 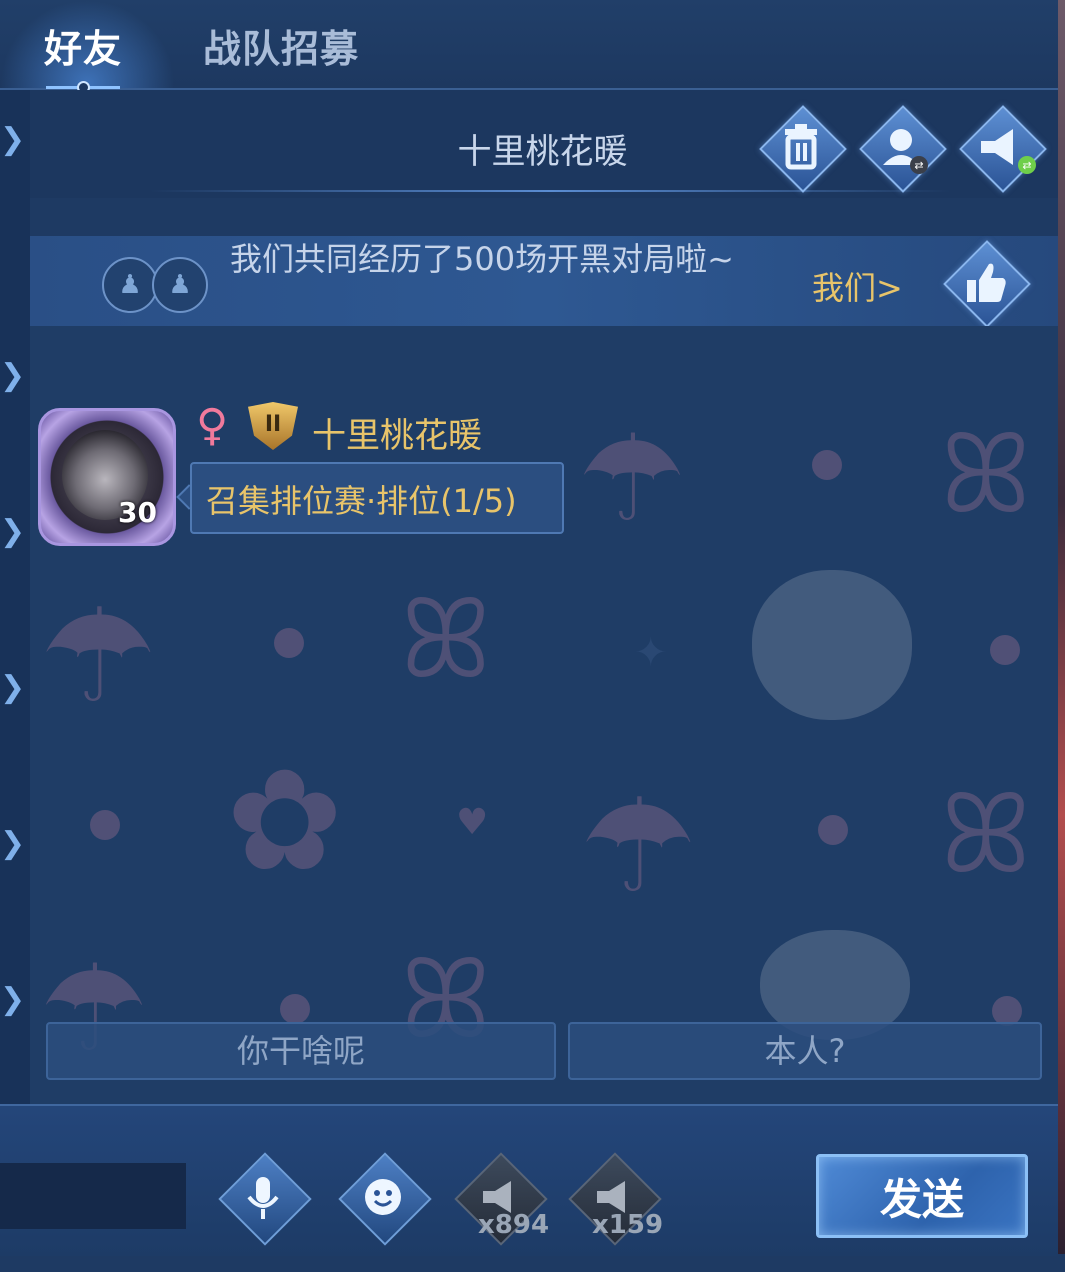 I want to click on female-icon: ♀, so click(x=212, y=425).